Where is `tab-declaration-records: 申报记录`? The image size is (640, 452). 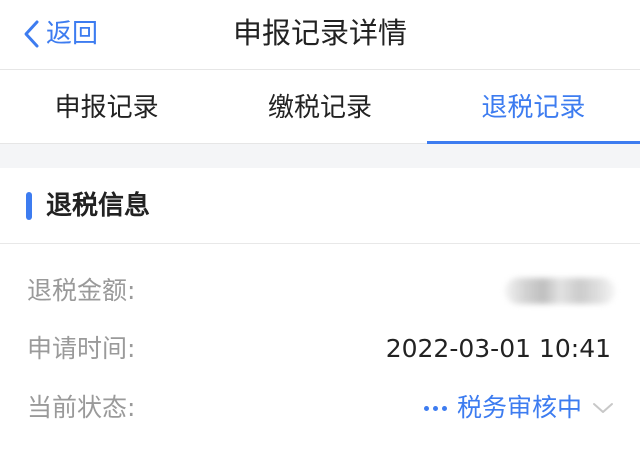
tab-declaration-records: 申报记录 is located at coordinates (106, 107).